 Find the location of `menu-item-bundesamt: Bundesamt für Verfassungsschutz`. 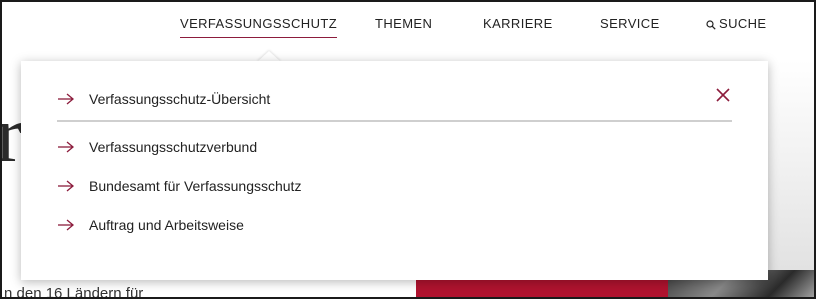

menu-item-bundesamt: Bundesamt für Verfassungsschutz is located at coordinates (179, 186).